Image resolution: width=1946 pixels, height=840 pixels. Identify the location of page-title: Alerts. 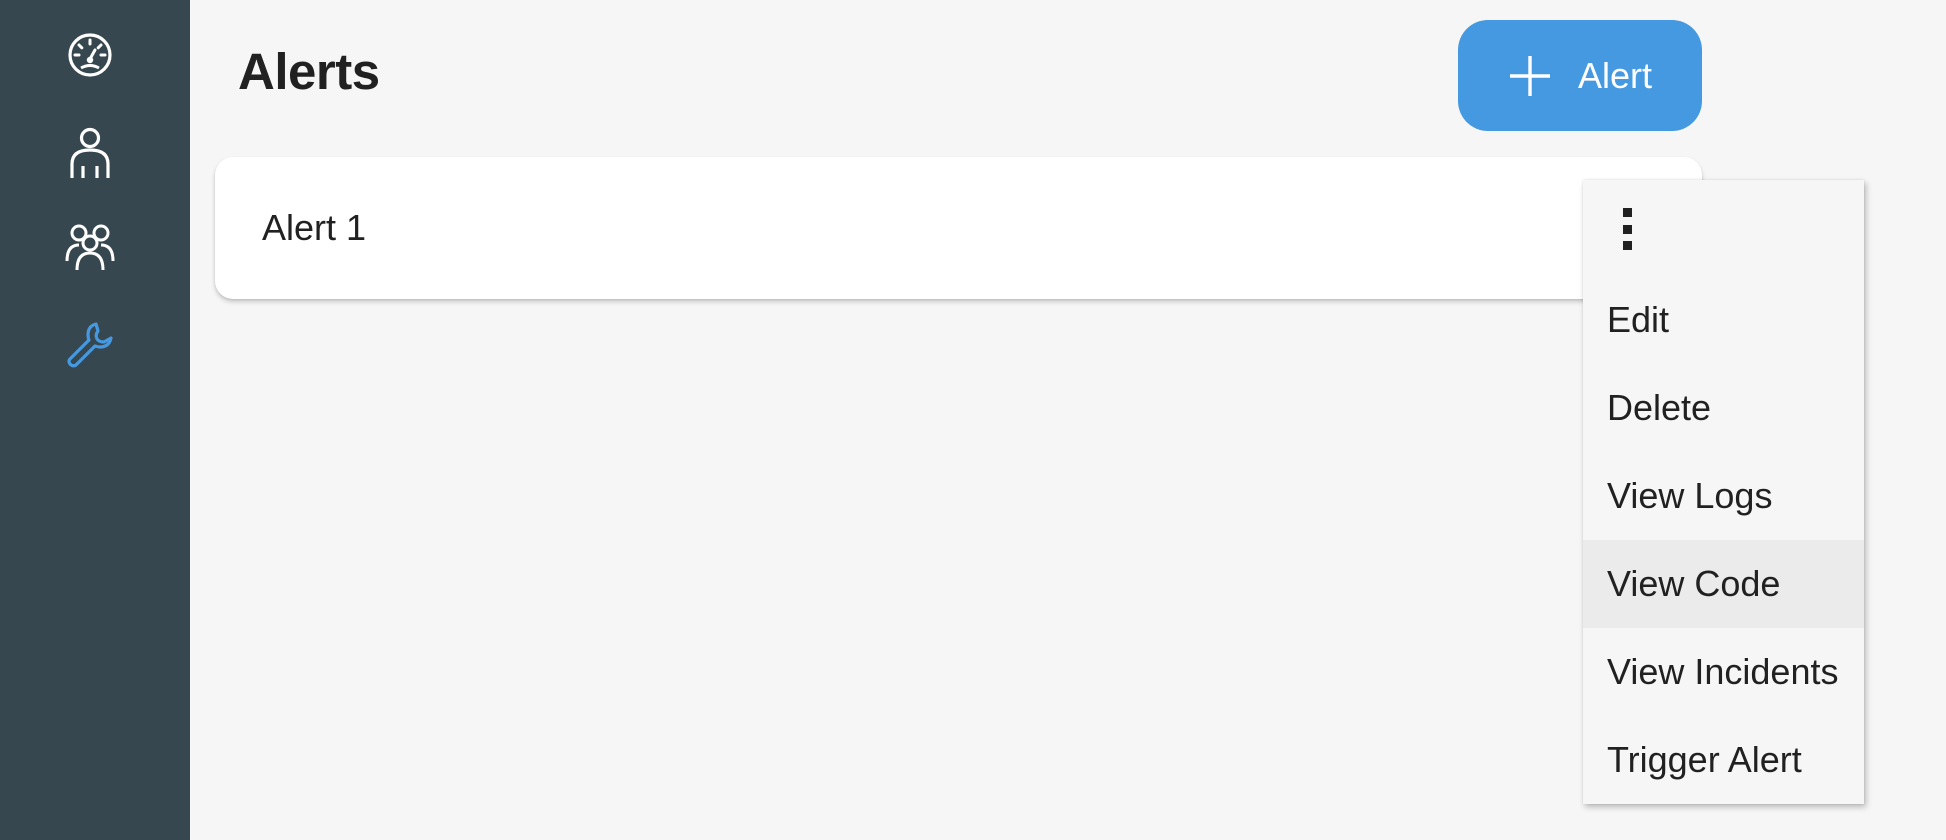
(309, 71).